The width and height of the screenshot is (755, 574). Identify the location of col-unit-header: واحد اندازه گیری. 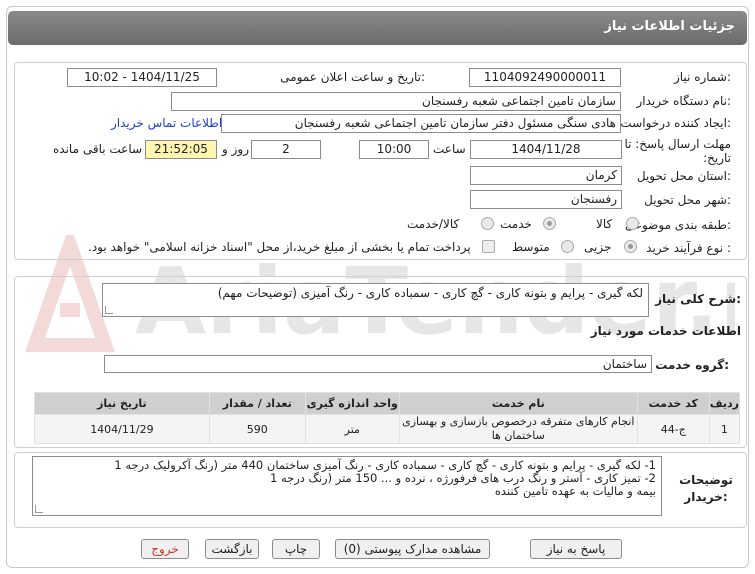
(352, 403).